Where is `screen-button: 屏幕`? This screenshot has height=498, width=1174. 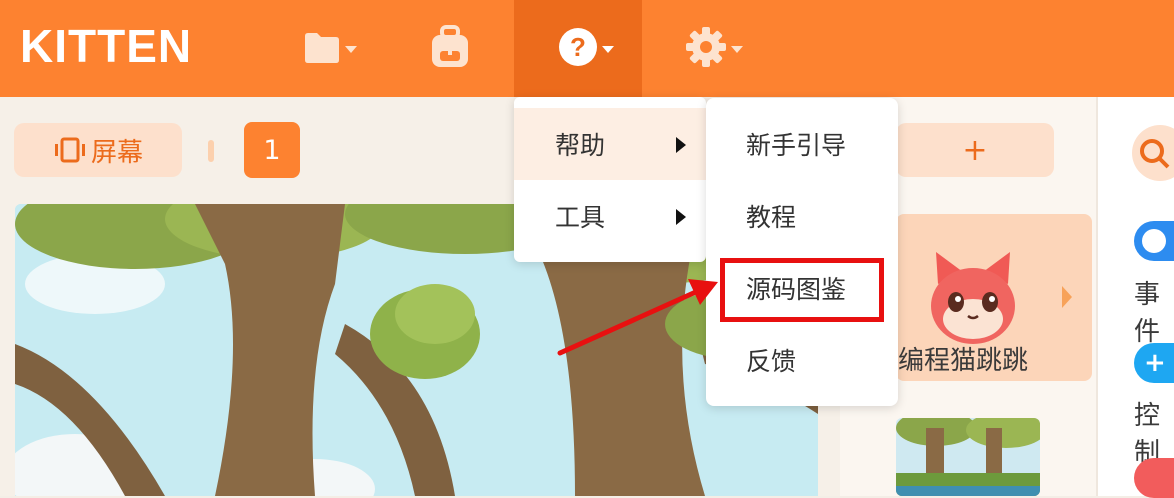 screen-button: 屏幕 is located at coordinates (98, 150).